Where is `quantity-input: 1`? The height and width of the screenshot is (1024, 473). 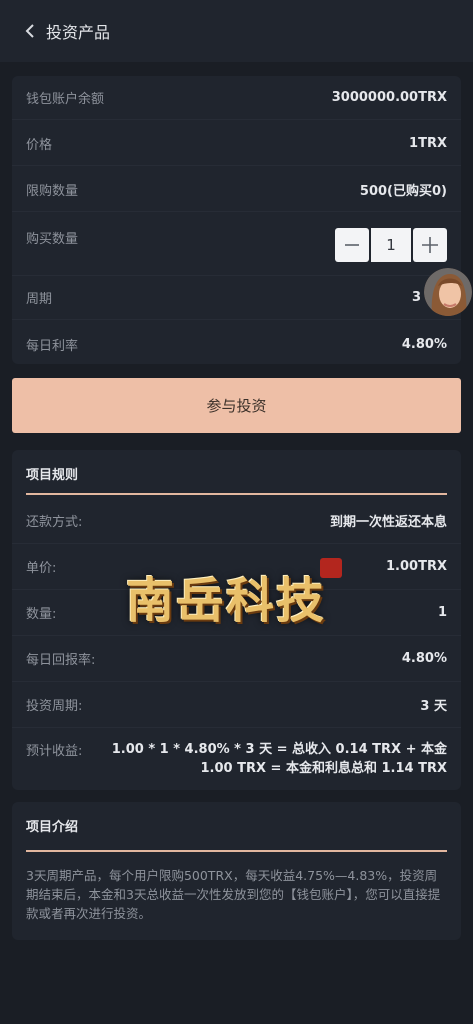
quantity-input: 1 is located at coordinates (391, 245).